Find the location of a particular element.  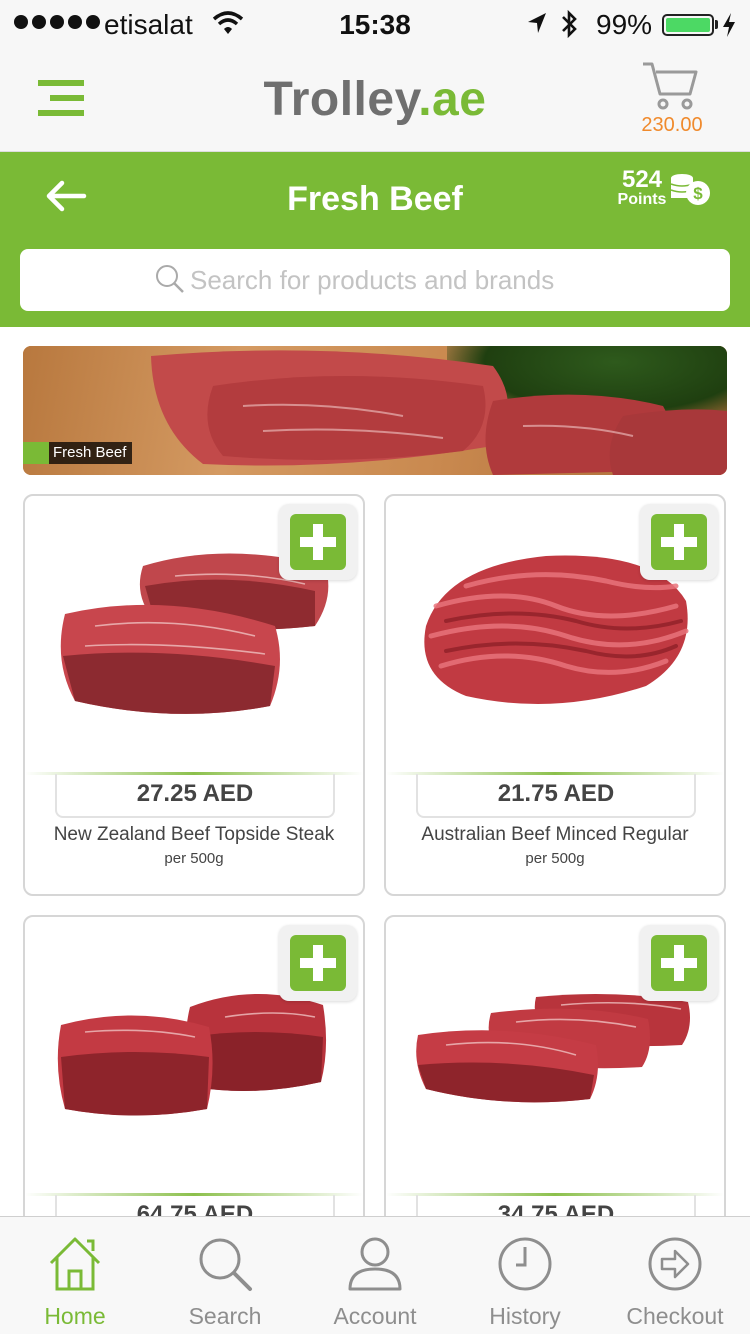

charging-bolt-icon is located at coordinates (729, 28).